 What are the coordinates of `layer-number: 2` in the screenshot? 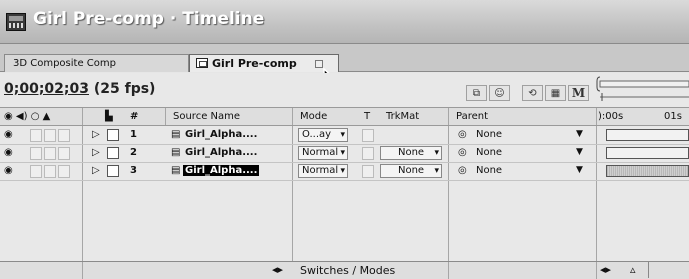 It's located at (133, 152).